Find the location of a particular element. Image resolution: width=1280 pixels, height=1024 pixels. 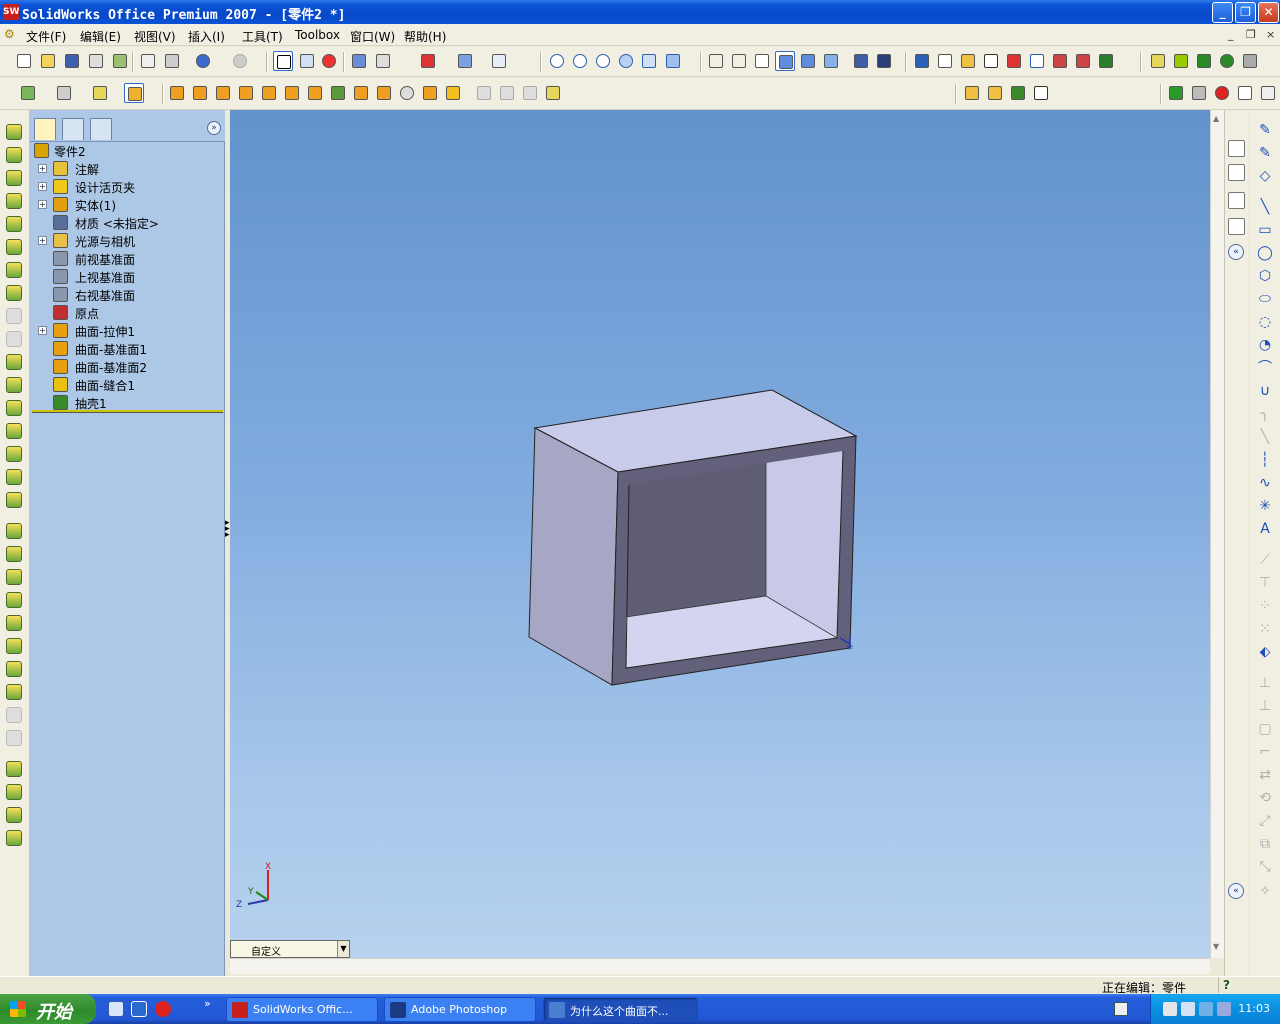

replace-face-icon is located at coordinates (430, 93).